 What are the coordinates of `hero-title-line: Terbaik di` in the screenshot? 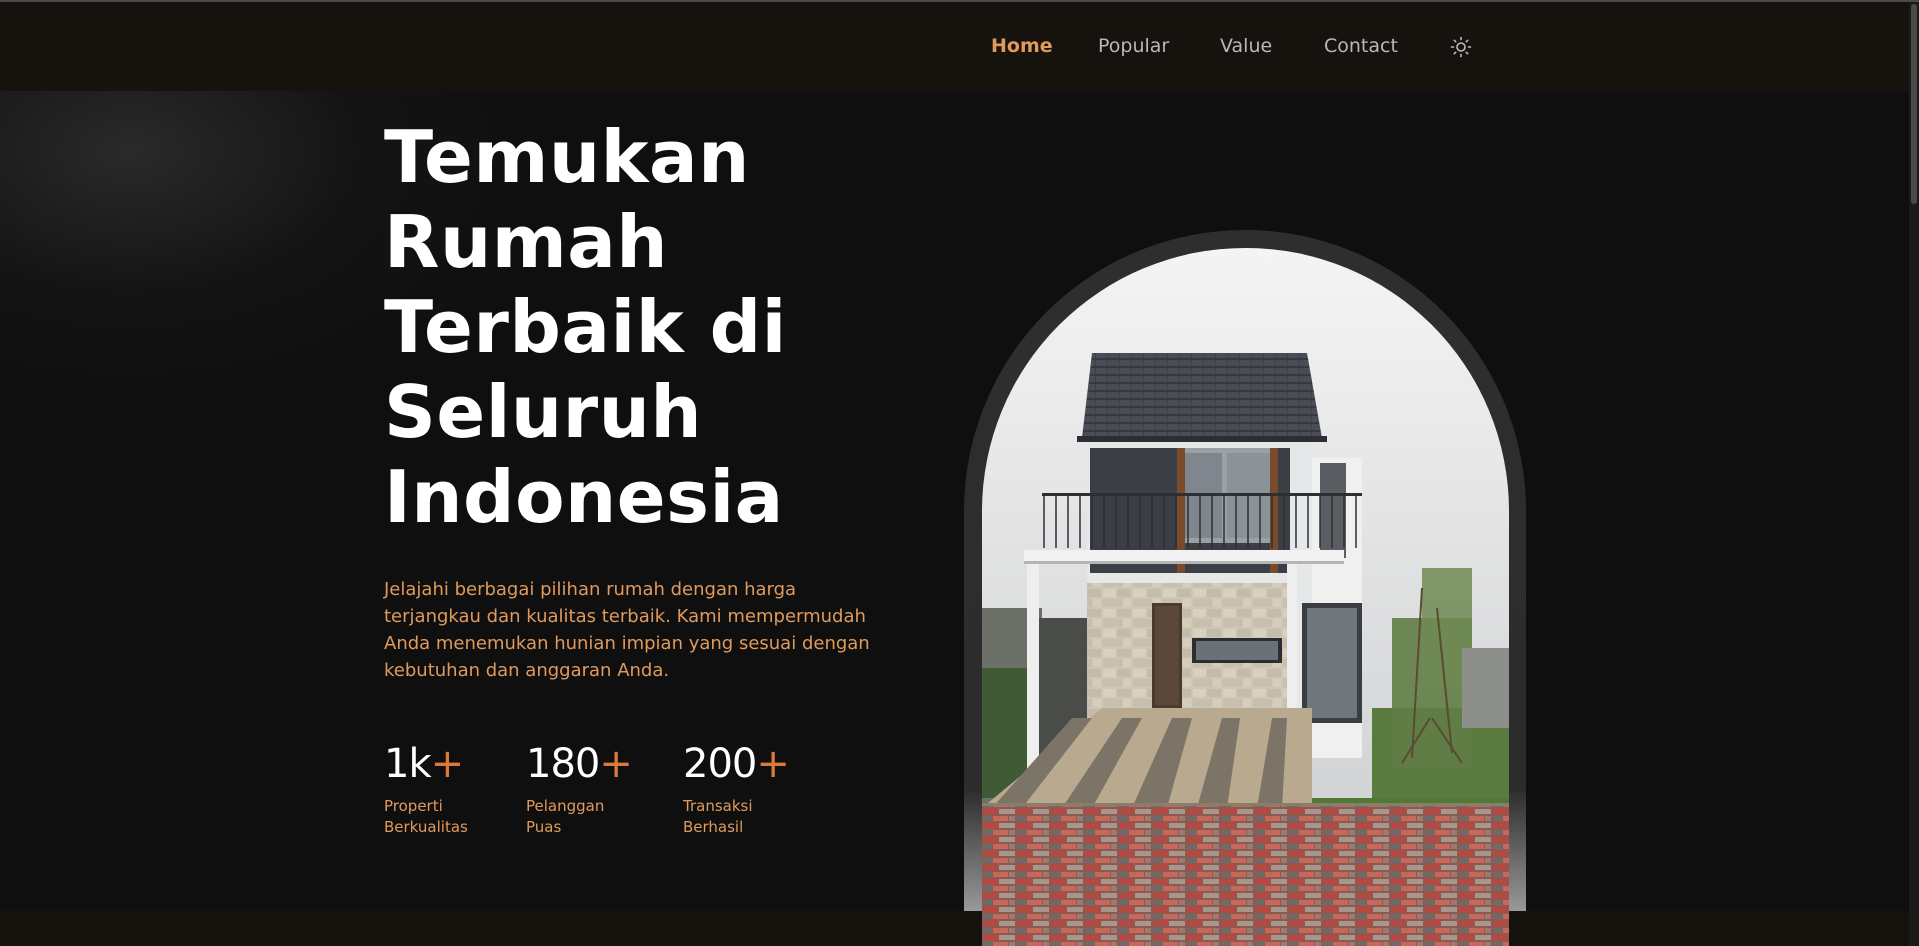 It's located at (585, 327).